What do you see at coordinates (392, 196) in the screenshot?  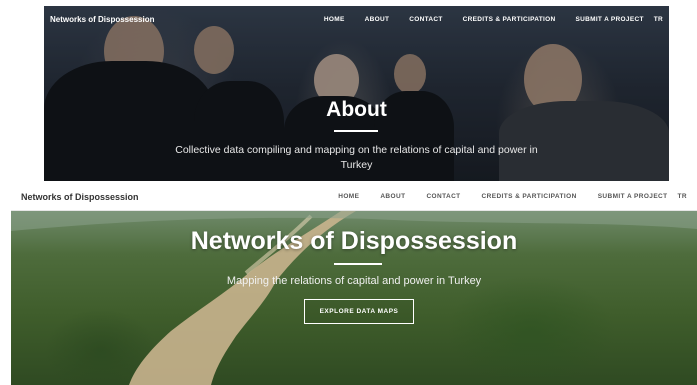 I see `home-nav-about: ABOUT` at bounding box center [392, 196].